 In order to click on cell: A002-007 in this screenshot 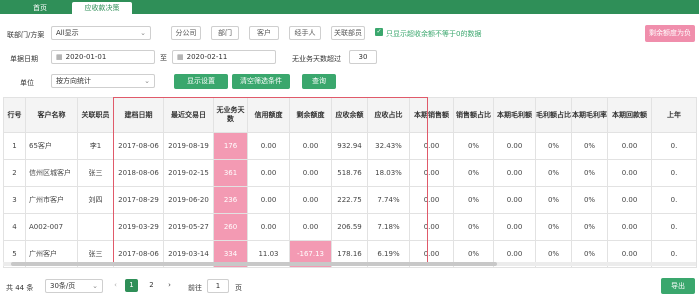, I will do `click(51, 227)`.